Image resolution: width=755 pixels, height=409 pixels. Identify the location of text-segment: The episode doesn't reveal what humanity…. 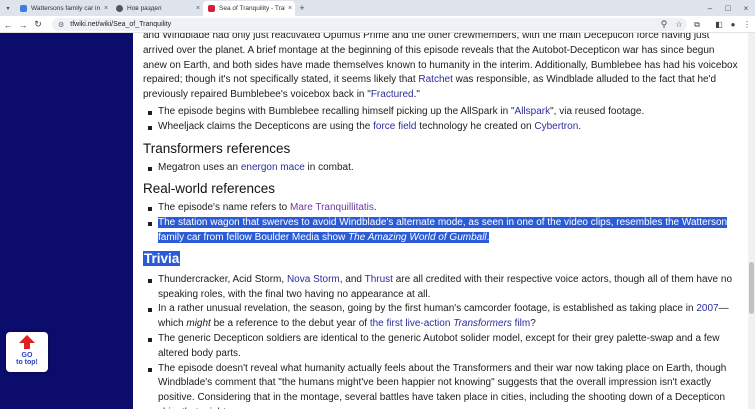
(442, 385).